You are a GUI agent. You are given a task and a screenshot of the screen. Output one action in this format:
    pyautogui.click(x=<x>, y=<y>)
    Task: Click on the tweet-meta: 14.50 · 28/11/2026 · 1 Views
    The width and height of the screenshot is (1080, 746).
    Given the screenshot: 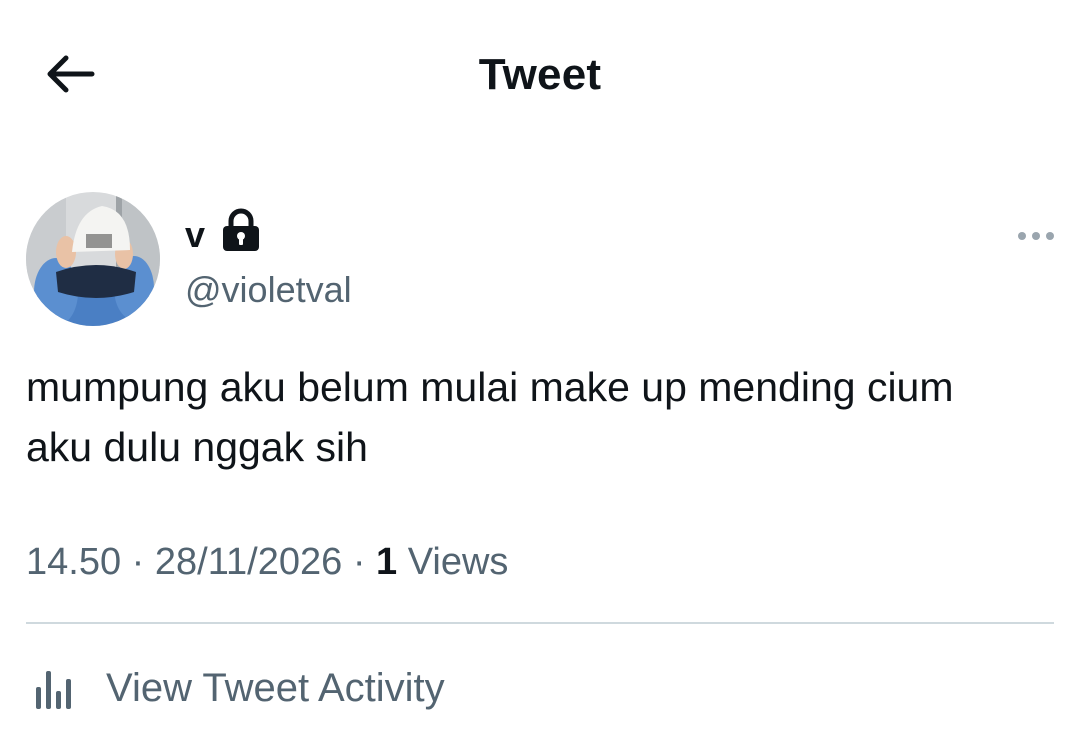 What is the action you would take?
    pyautogui.click(x=267, y=562)
    